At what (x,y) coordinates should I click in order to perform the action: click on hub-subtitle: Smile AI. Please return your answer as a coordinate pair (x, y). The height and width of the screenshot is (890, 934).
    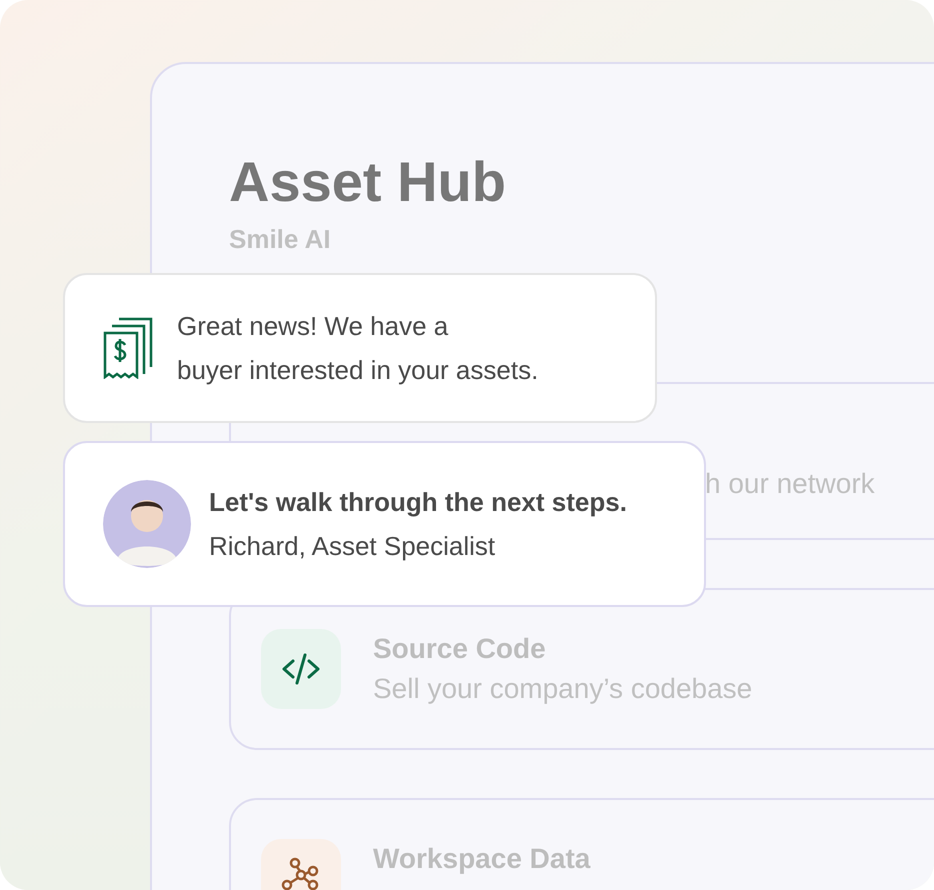
    Looking at the image, I should click on (280, 239).